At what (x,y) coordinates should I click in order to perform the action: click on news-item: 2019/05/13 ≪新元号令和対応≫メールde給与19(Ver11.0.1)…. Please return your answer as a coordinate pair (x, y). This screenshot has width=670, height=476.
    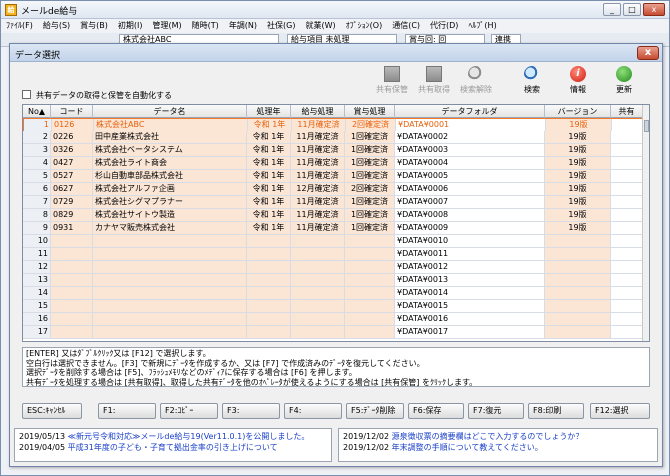
    Looking at the image, I should click on (173, 436).